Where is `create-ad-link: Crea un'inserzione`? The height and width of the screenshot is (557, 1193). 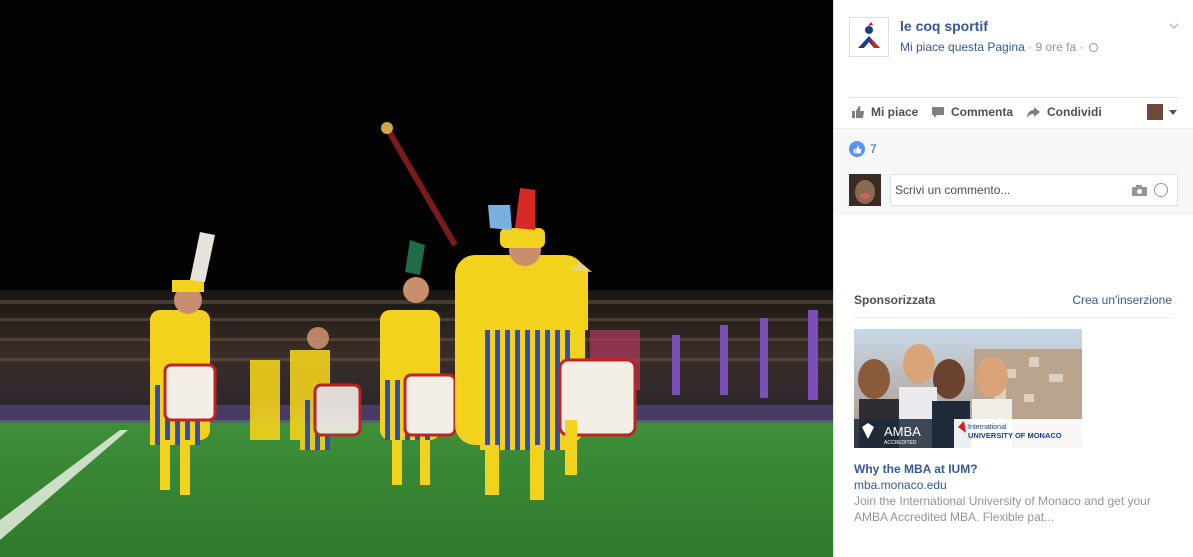
create-ad-link: Crea un'inserzione is located at coordinates (1122, 300).